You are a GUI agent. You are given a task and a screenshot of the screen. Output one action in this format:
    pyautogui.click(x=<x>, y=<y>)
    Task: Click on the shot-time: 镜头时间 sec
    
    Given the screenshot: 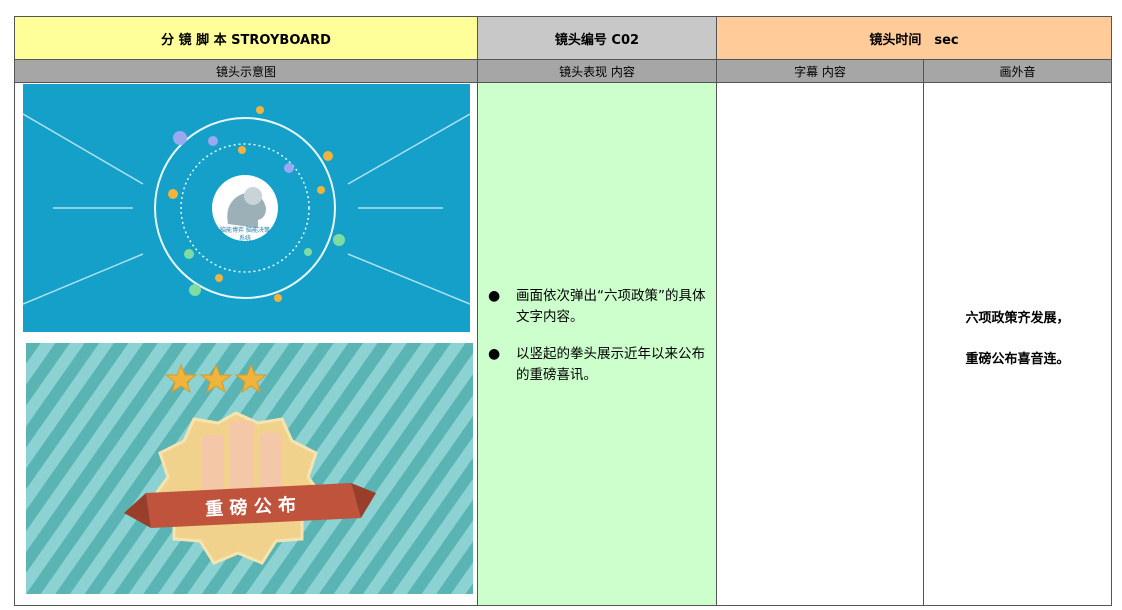 What is the action you would take?
    pyautogui.click(x=914, y=38)
    